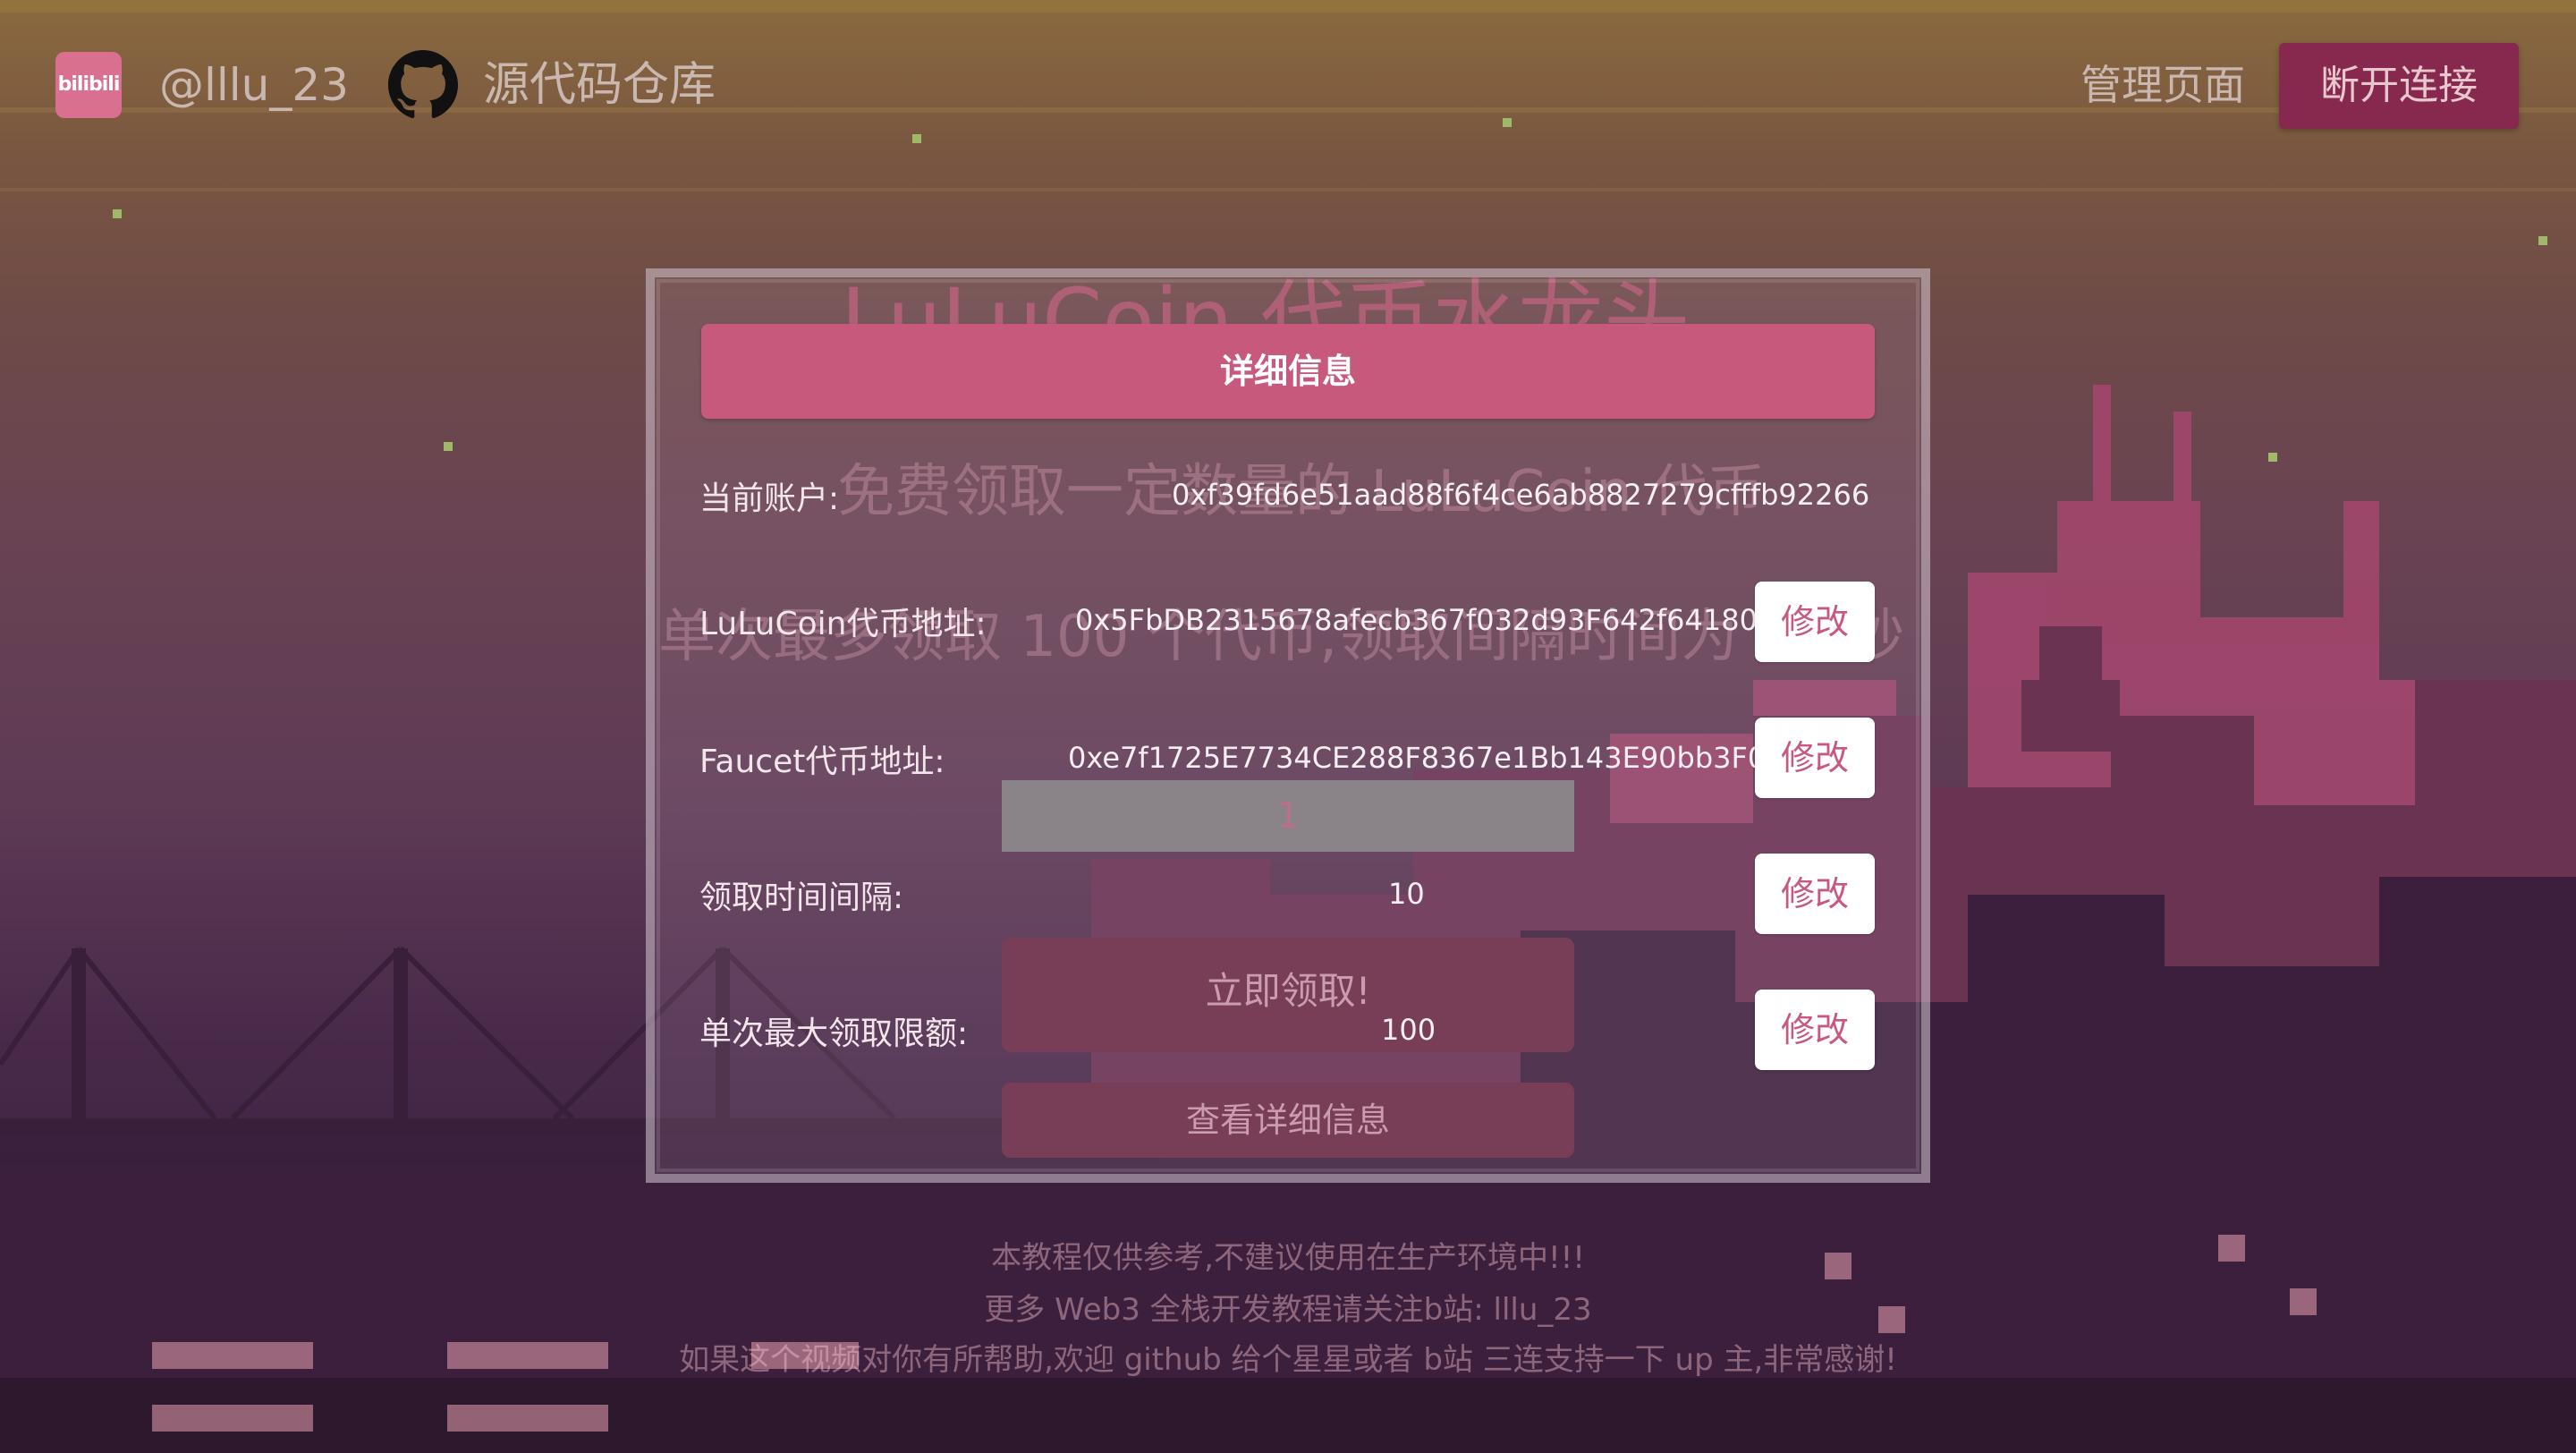 The height and width of the screenshot is (1453, 2576). I want to click on footer-disclaimer: 本教程仅供参考,不建议使用在生产环境中!!!, so click(1288, 1258).